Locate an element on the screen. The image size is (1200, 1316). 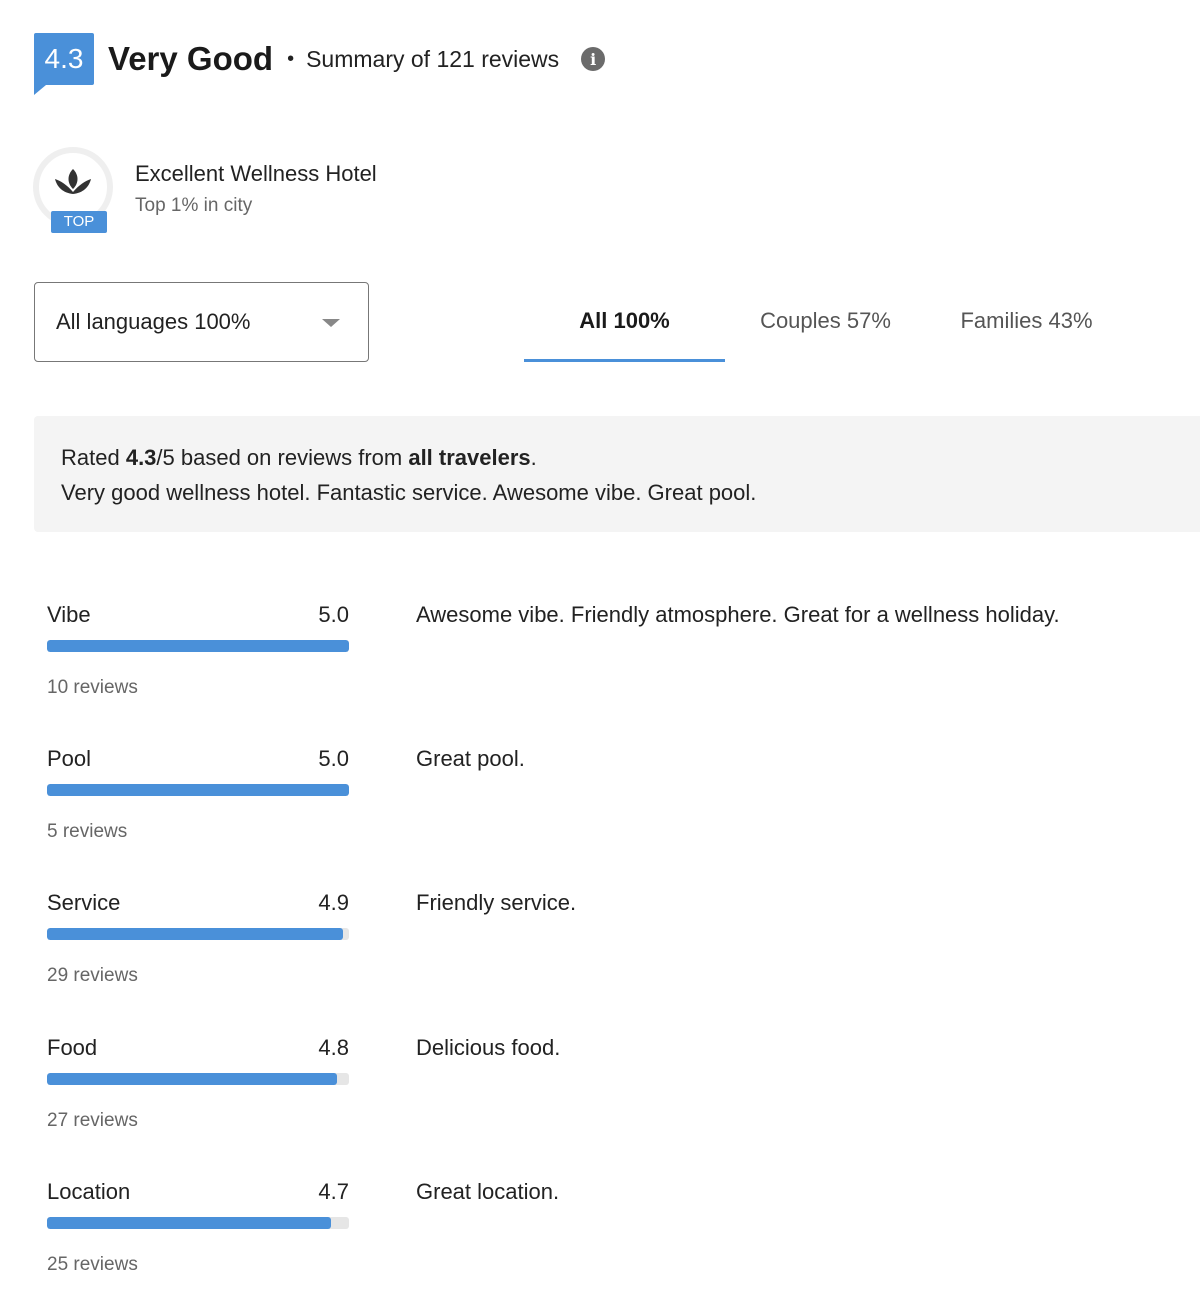
category-review-count: 25 reviews is located at coordinates (92, 1264).